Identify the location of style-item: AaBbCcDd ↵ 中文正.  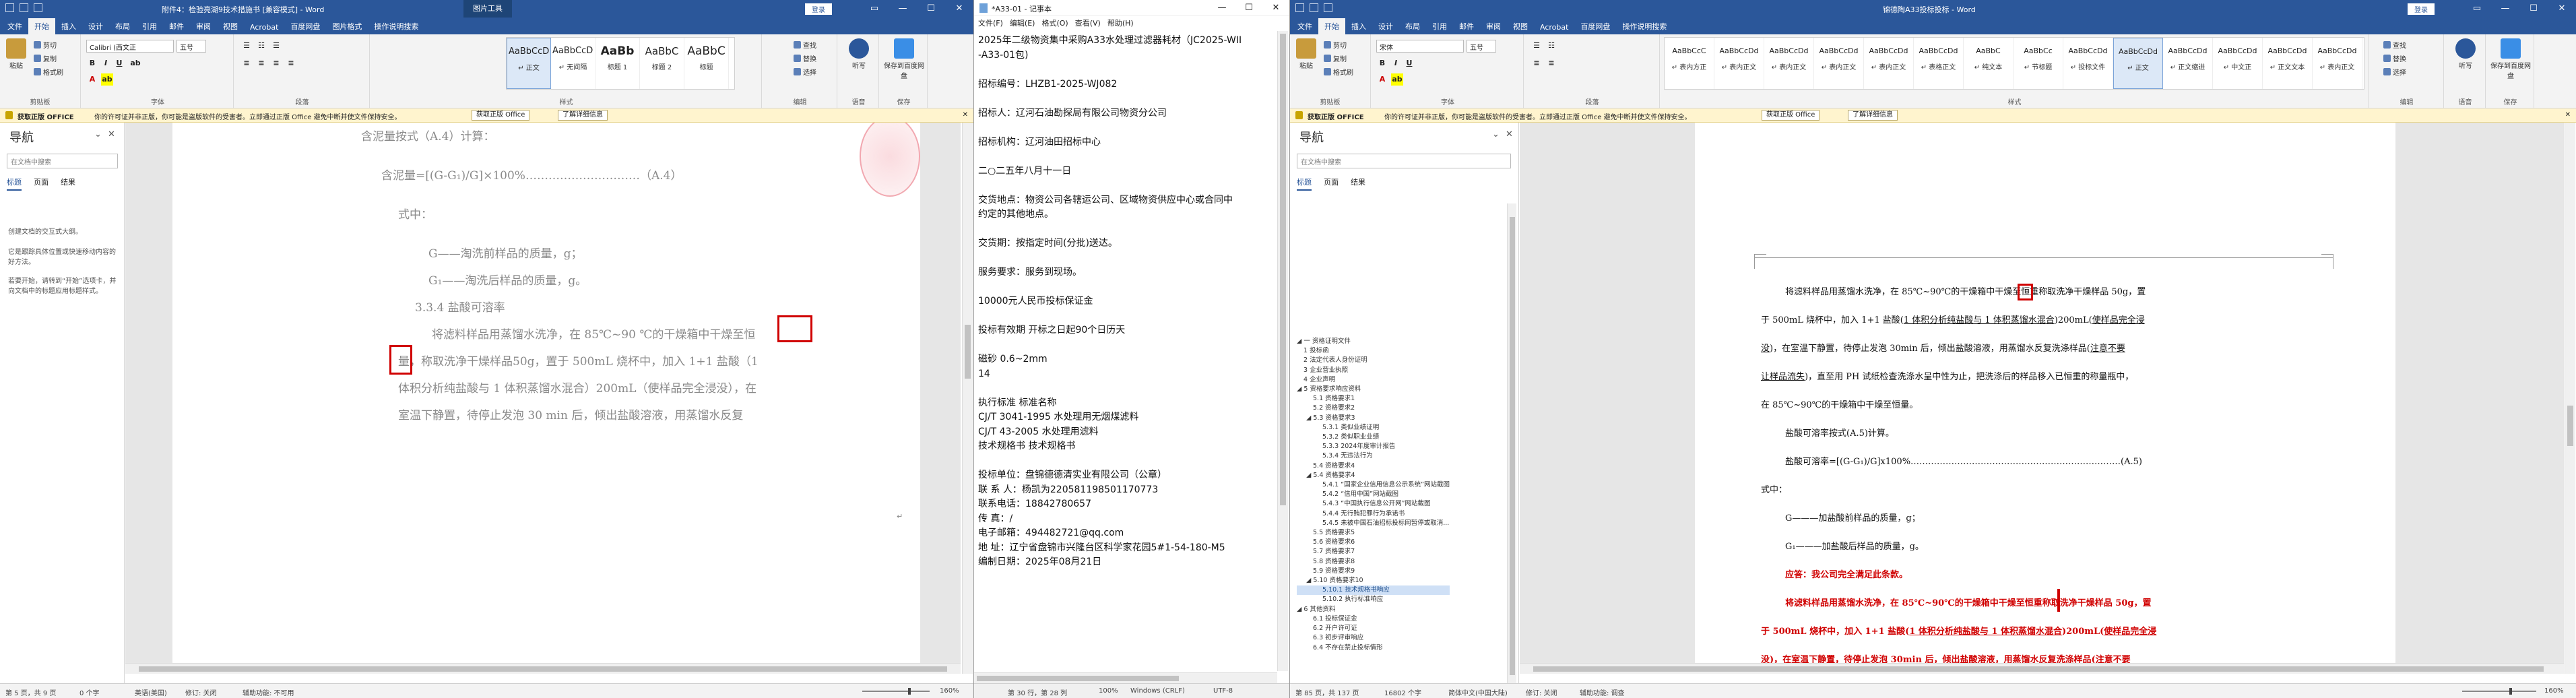
(2238, 63).